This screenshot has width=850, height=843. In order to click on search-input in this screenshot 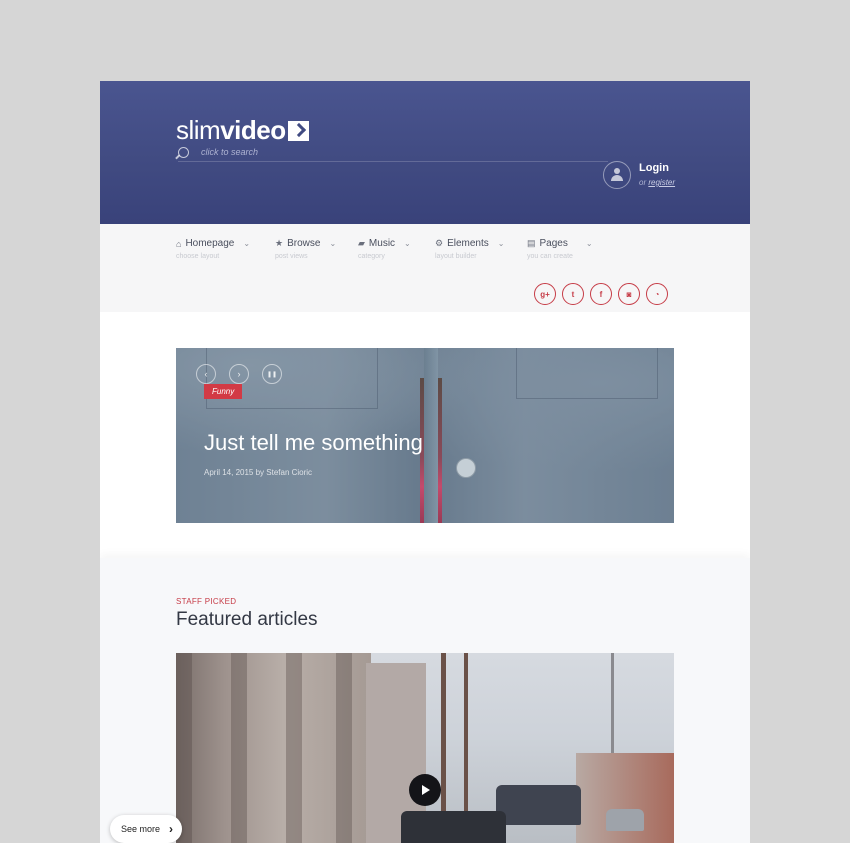, I will do `click(351, 152)`.